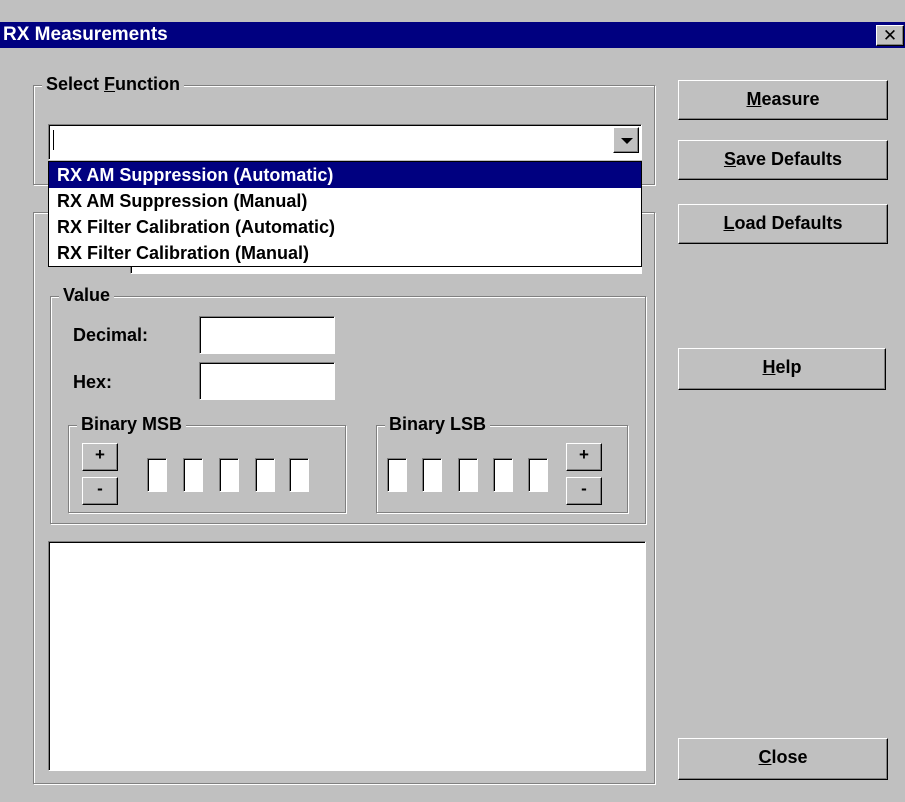 This screenshot has height=802, width=905. I want to click on dropdown-option-filter-calibration-automatic: RX Filter Calibration (Automatic), so click(345, 227).